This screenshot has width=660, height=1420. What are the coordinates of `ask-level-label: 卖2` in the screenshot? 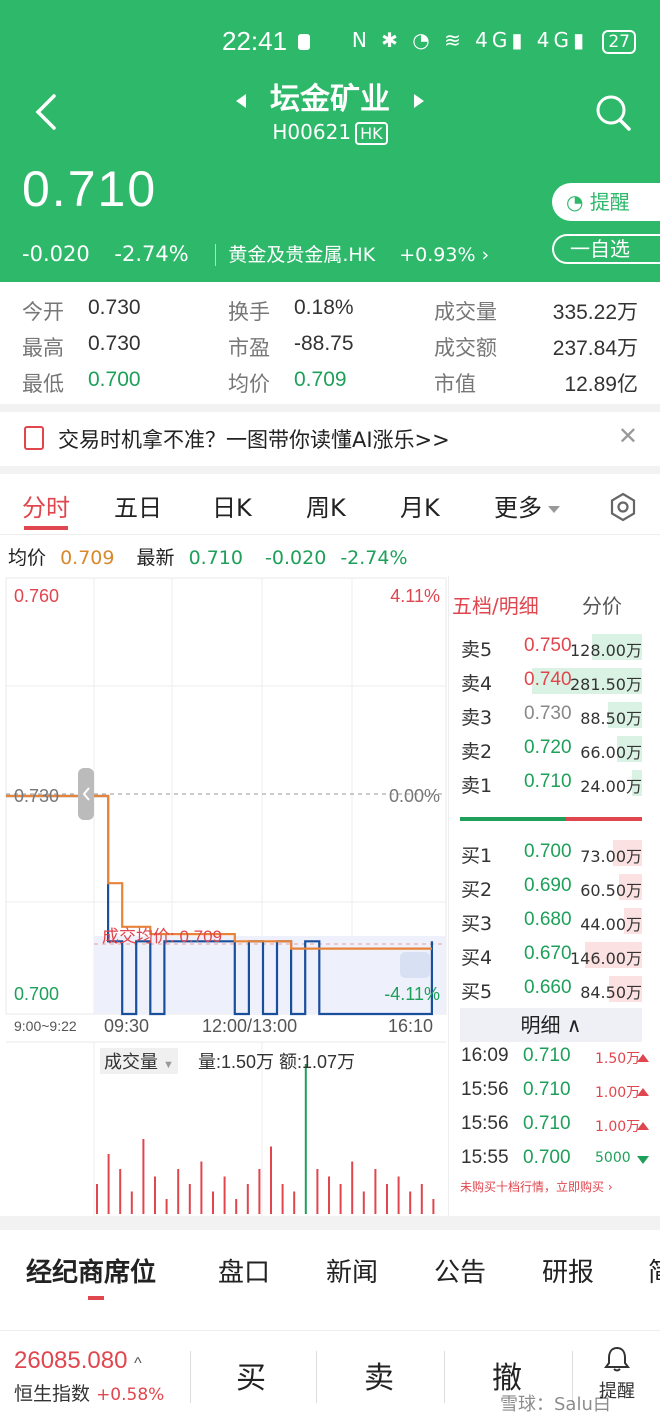 It's located at (477, 752).